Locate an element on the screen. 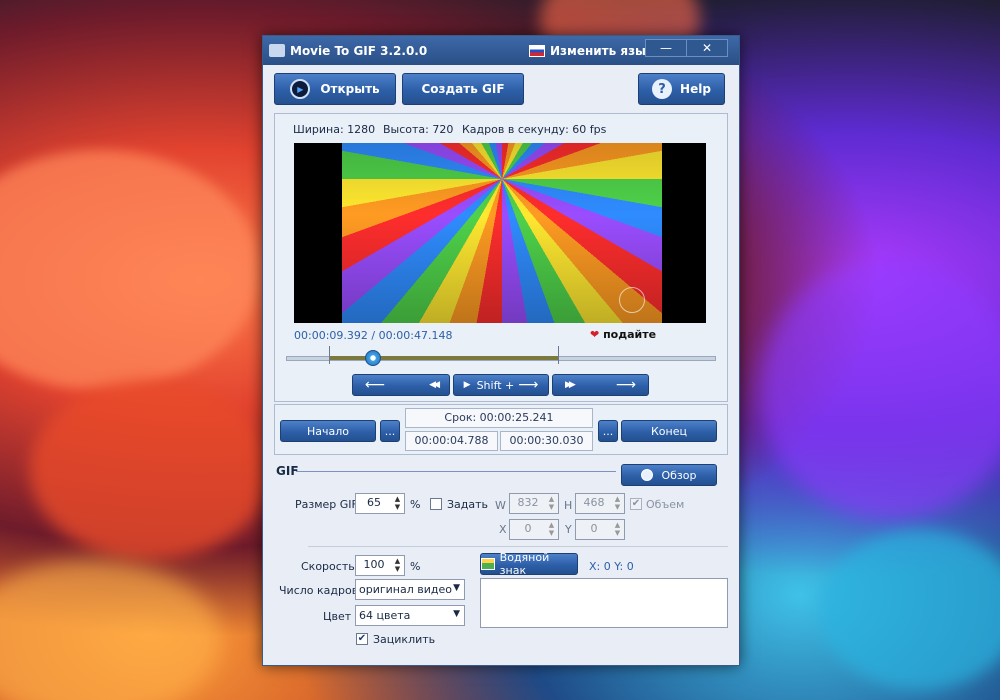  arrow-left-icon: ⟵ is located at coordinates (375, 385).